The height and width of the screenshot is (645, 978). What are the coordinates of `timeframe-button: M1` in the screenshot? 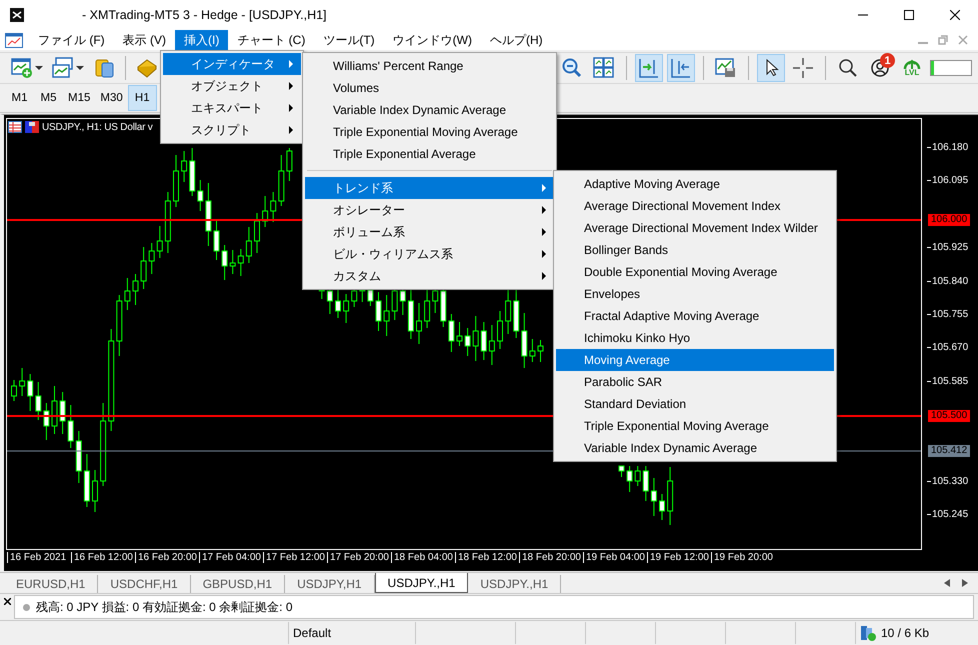 It's located at (19, 98).